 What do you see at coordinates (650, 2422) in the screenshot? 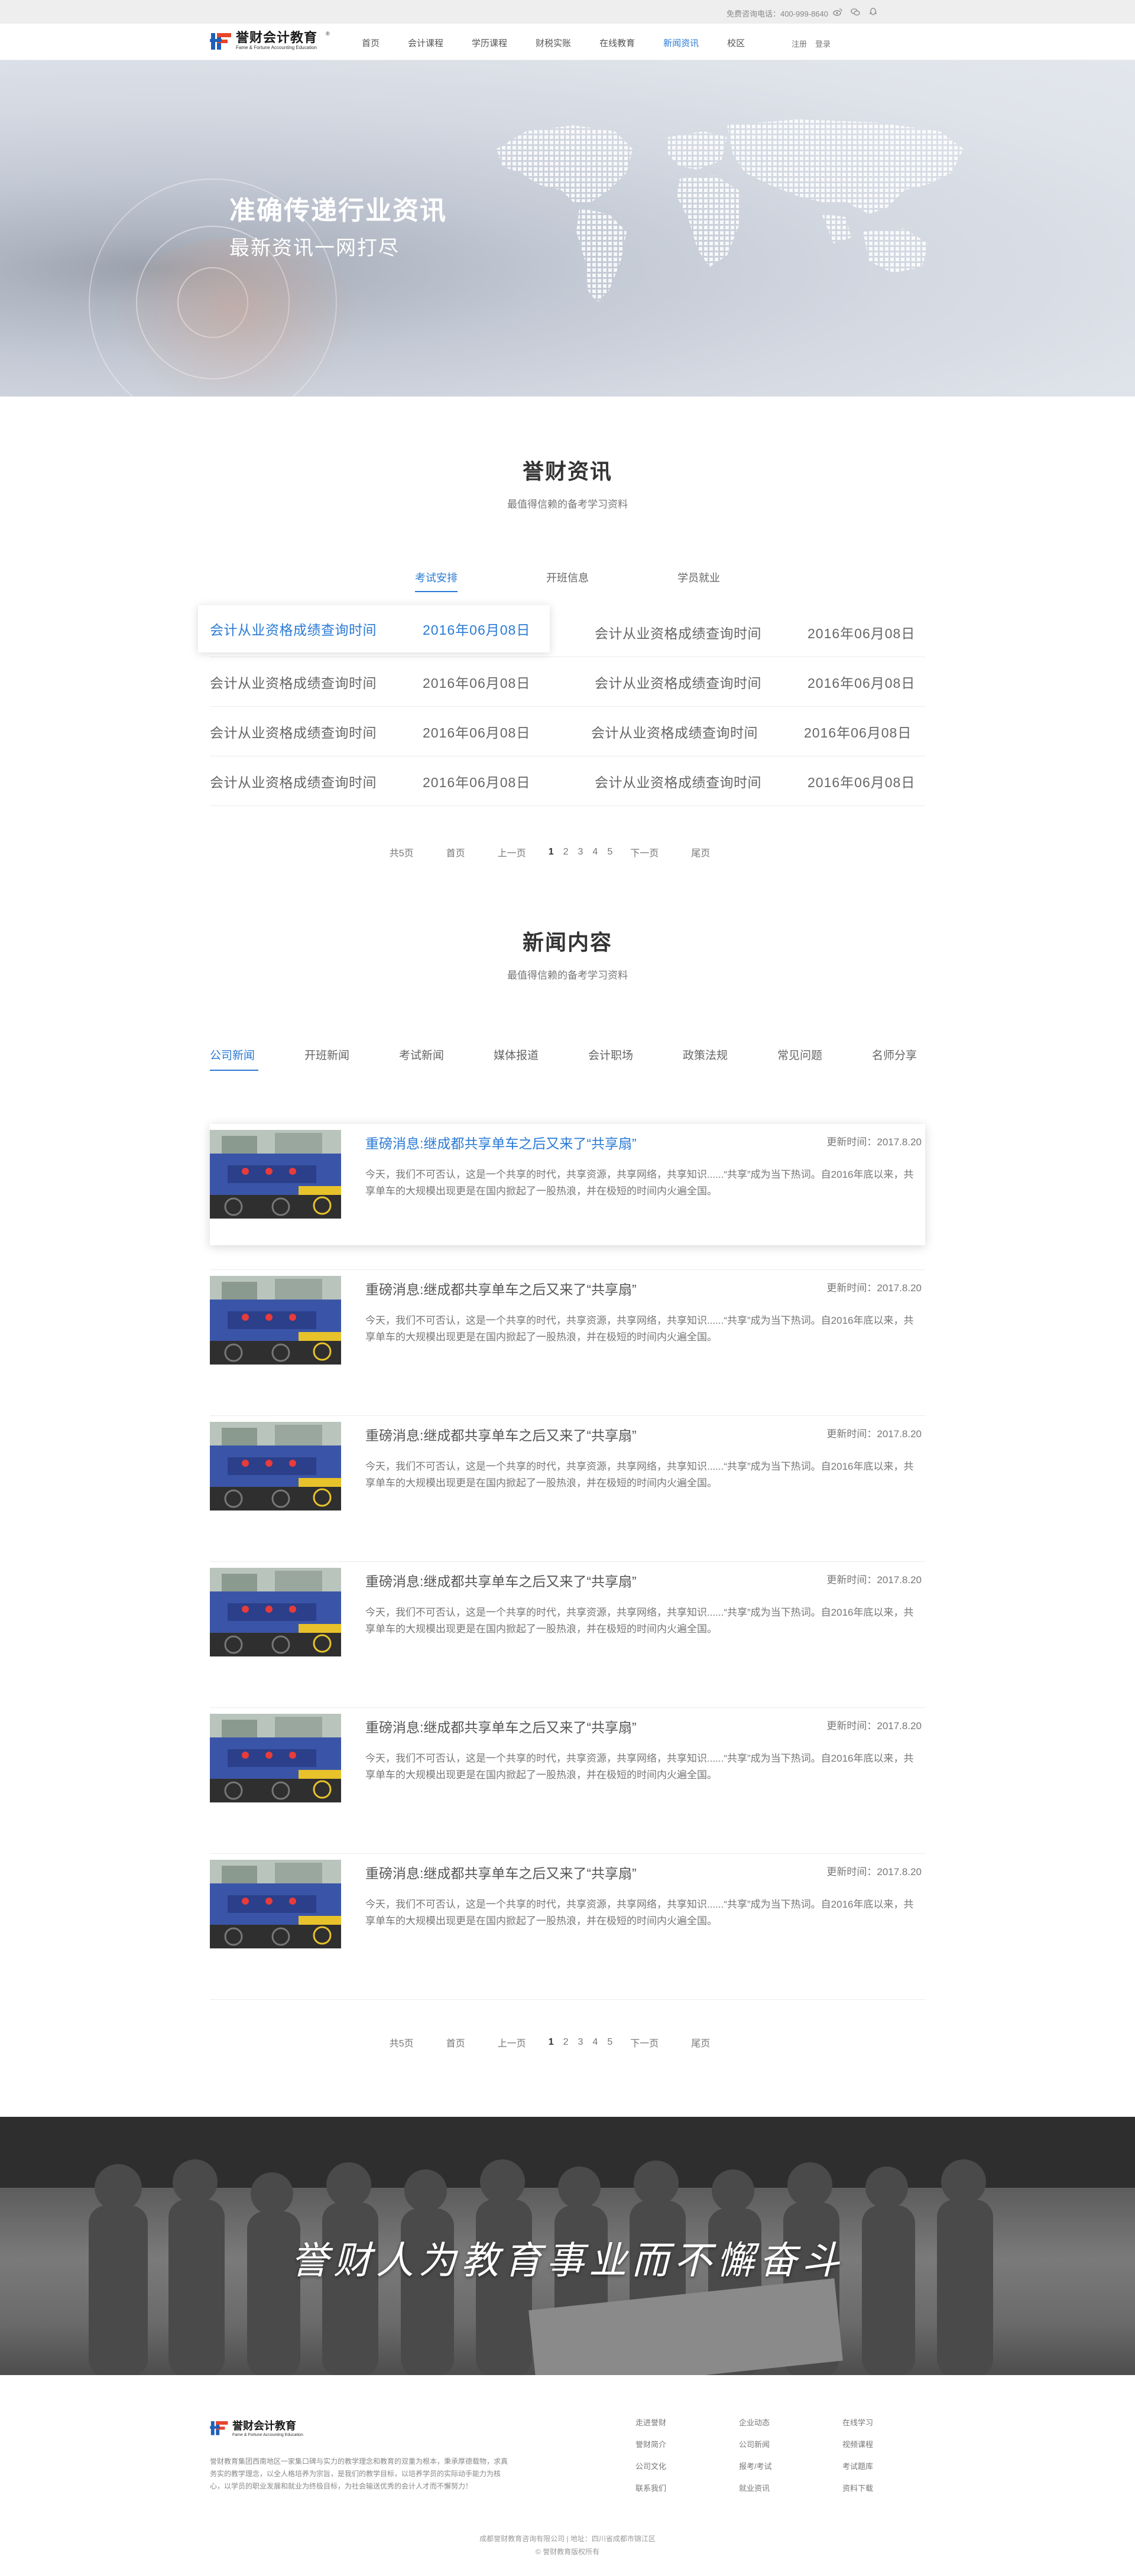
I see `footer-link: 走进誉财` at bounding box center [650, 2422].